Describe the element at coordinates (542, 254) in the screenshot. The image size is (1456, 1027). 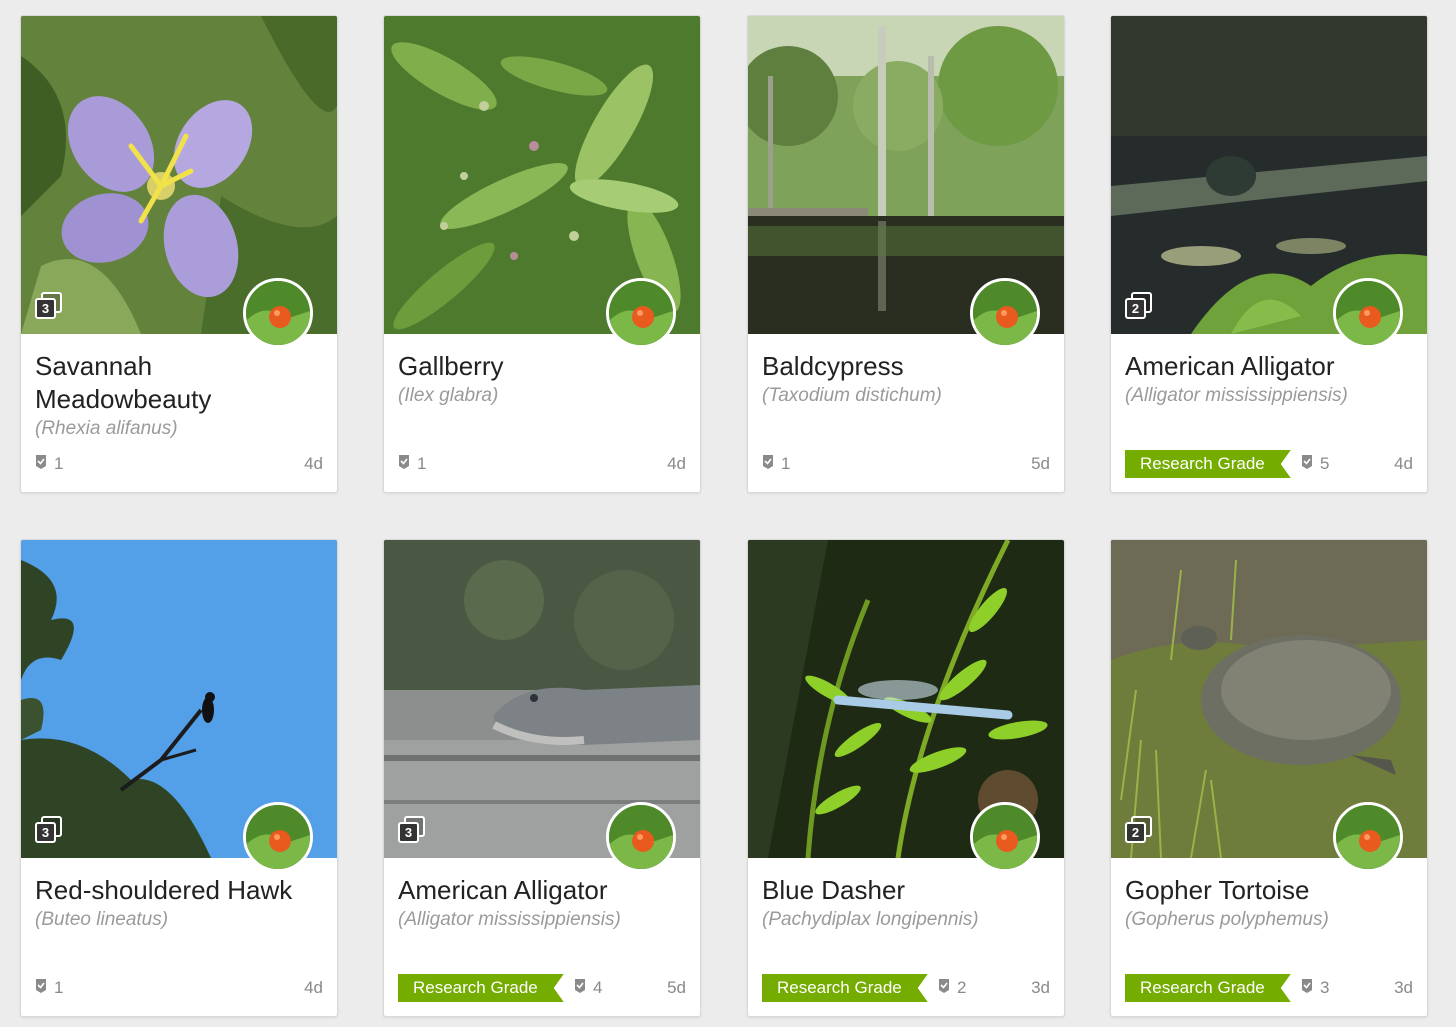
I see `observation-card: Gallberry (Ilex glabra) 1 4d` at that location.